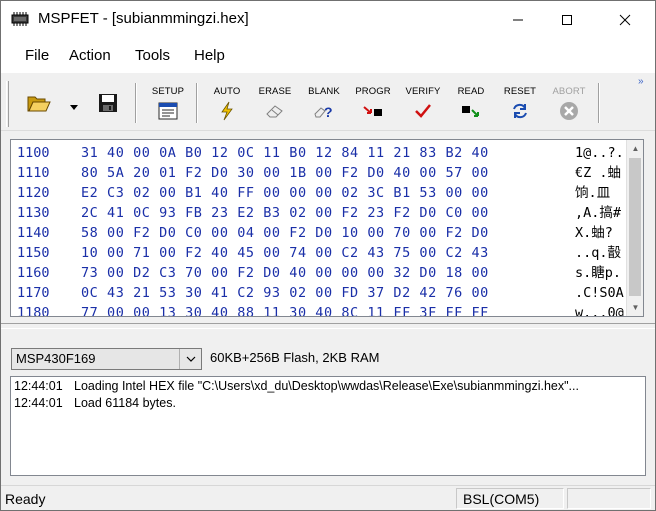 The width and height of the screenshot is (656, 511). I want to click on hex-address: 1130, so click(33, 213).